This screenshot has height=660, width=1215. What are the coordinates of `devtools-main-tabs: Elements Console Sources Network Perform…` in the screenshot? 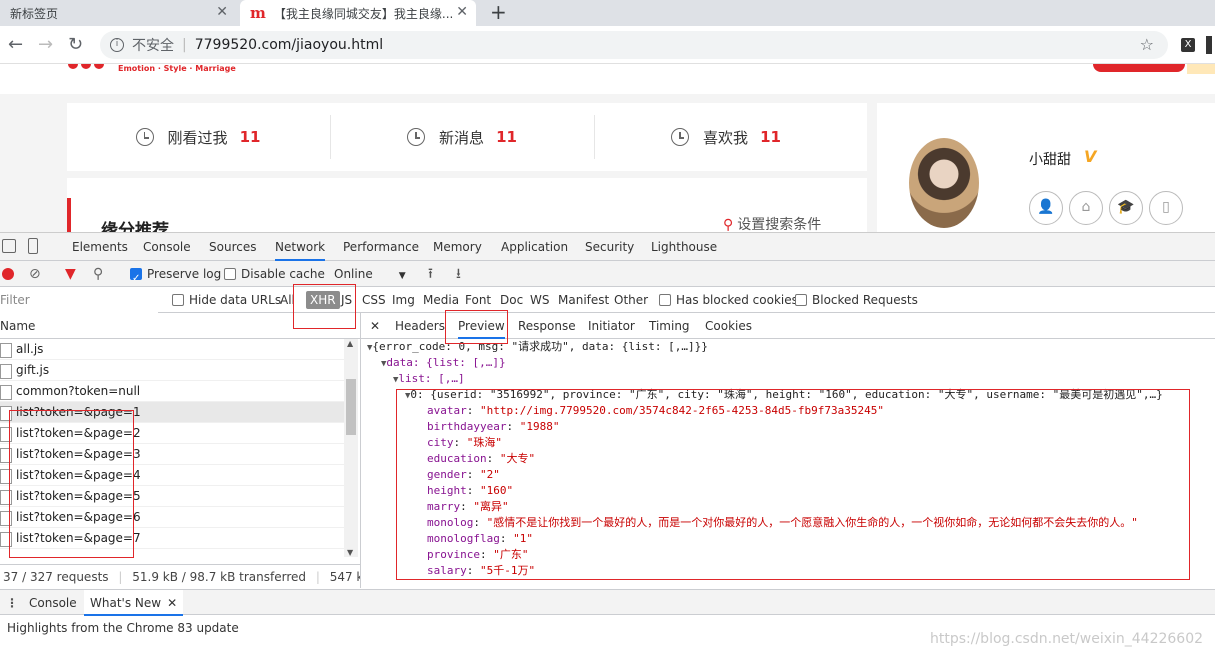 It's located at (607, 247).